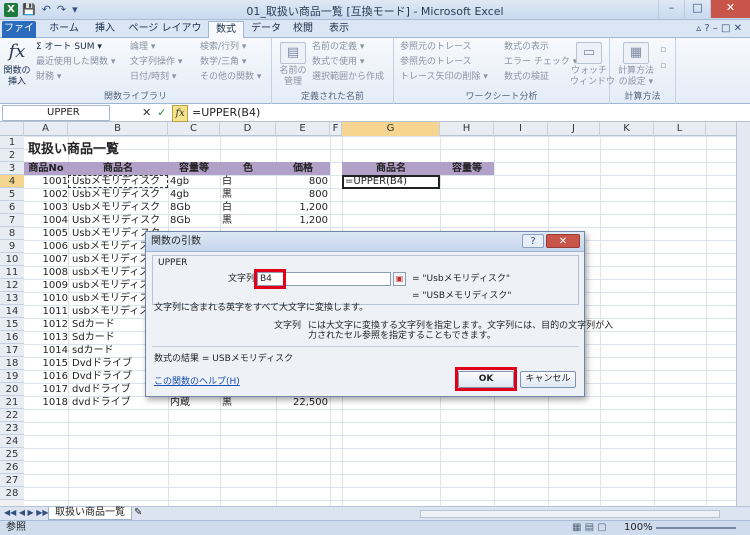 The height and width of the screenshot is (535, 750). I want to click on autosum-button: Σ オート SUM ▾, so click(69, 47).